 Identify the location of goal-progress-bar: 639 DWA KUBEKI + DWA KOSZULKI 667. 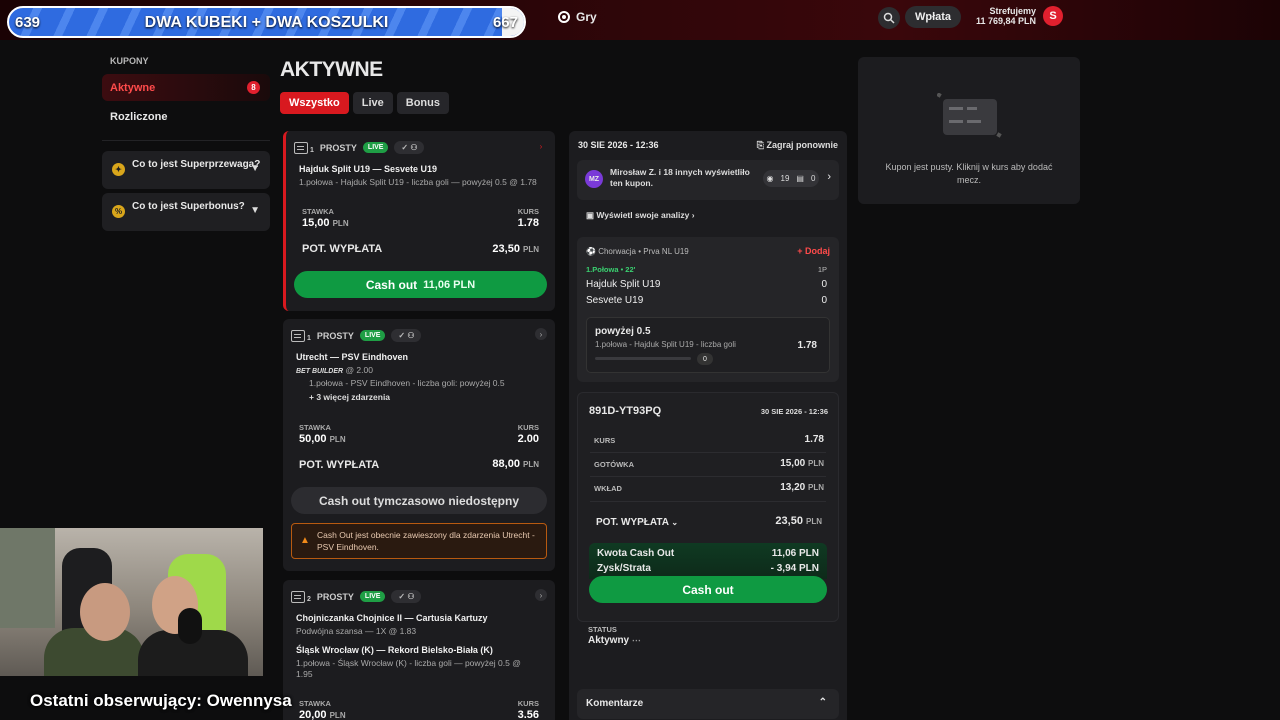
(266, 22).